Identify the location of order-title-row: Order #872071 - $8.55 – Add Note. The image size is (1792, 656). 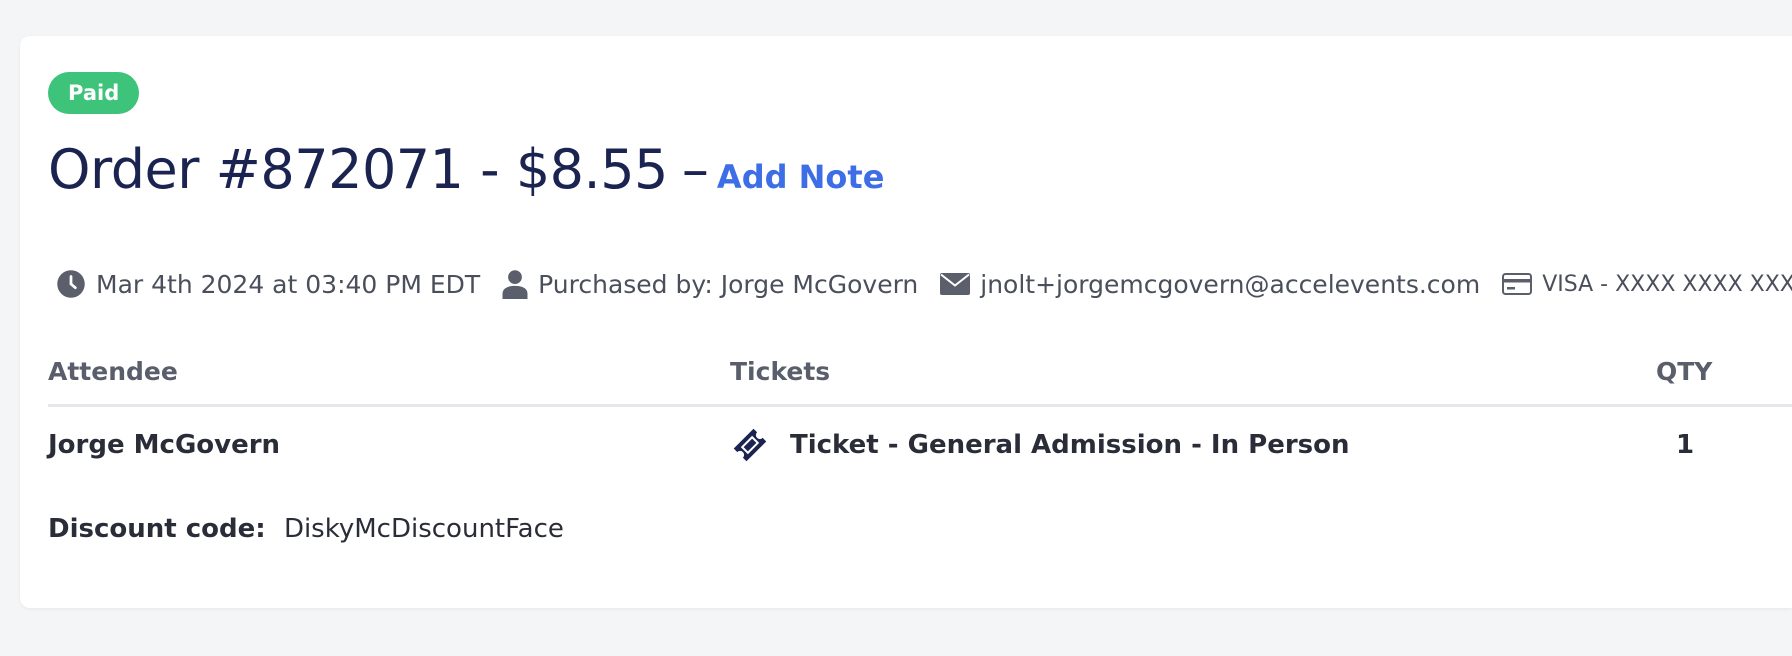
(466, 174).